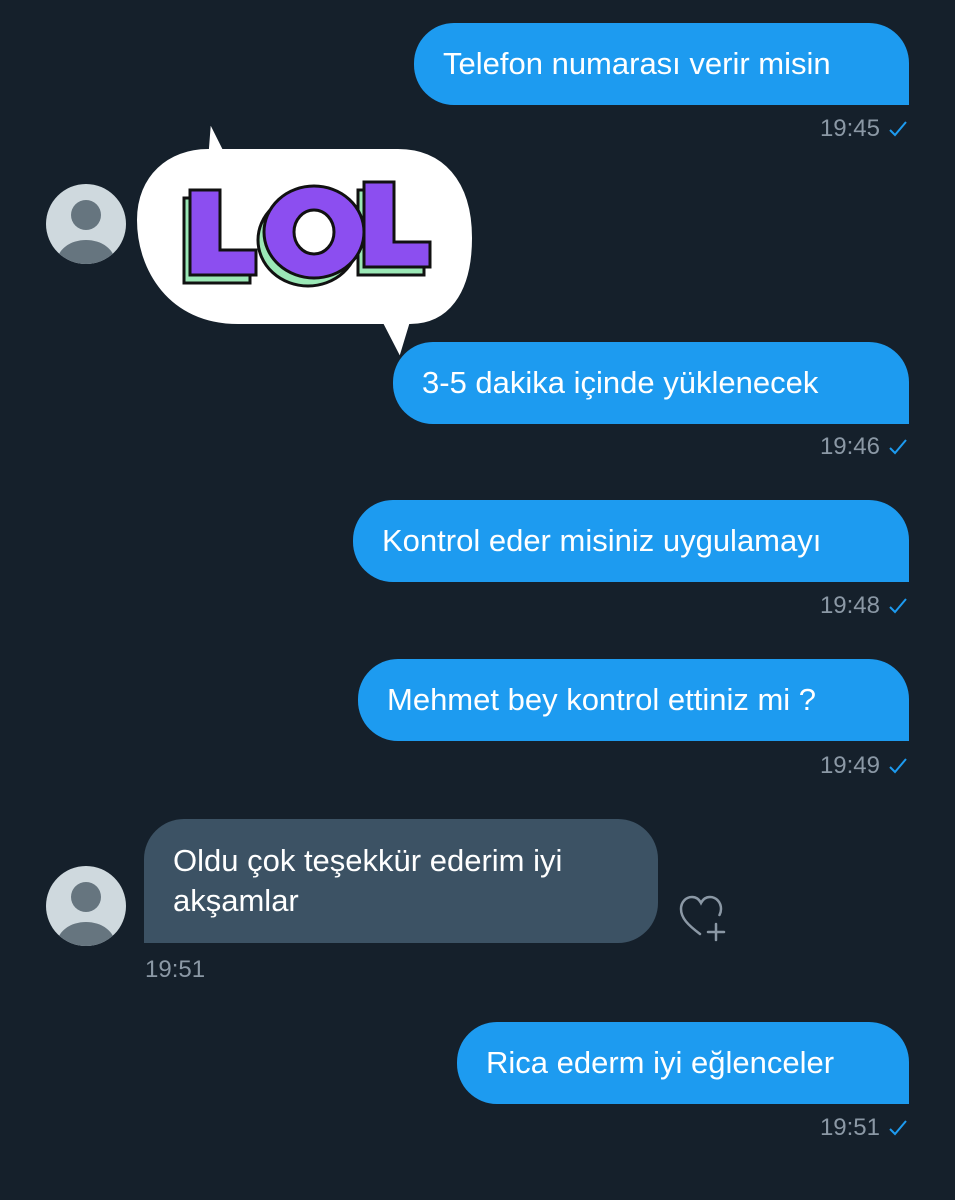 The width and height of the screenshot is (955, 1200). I want to click on message-timestamp: 19:48, so click(849, 605).